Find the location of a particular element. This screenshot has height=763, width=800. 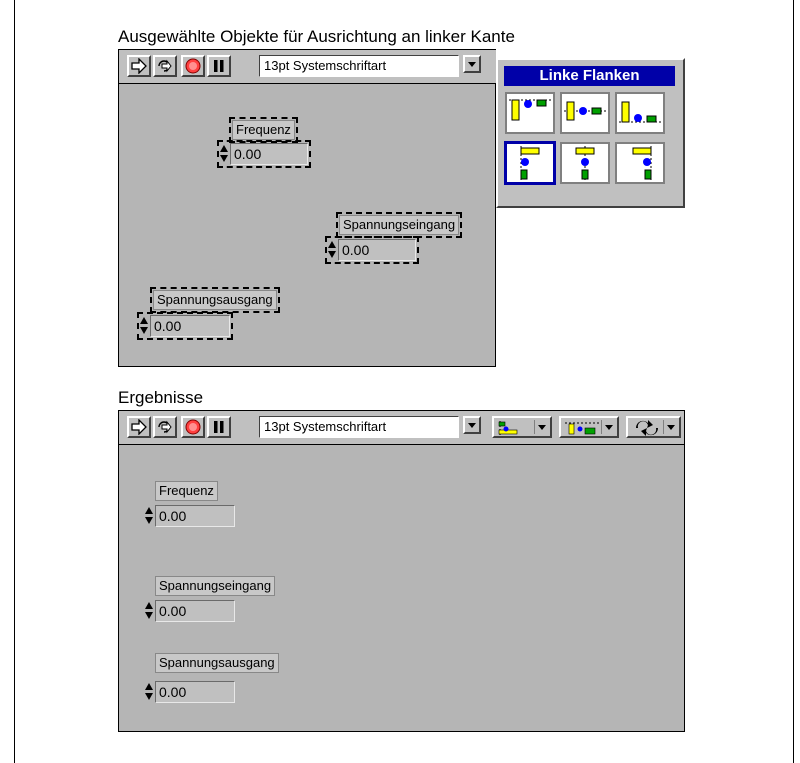

align-top-edges-icon is located at coordinates (530, 110).